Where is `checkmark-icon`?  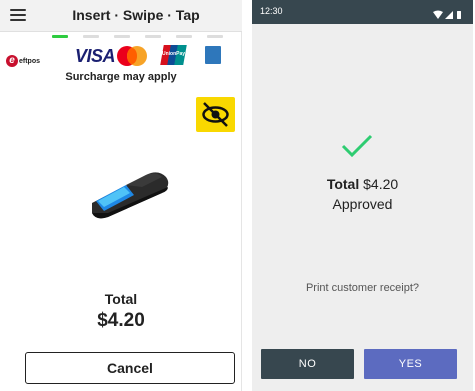 checkmark-icon is located at coordinates (357, 146).